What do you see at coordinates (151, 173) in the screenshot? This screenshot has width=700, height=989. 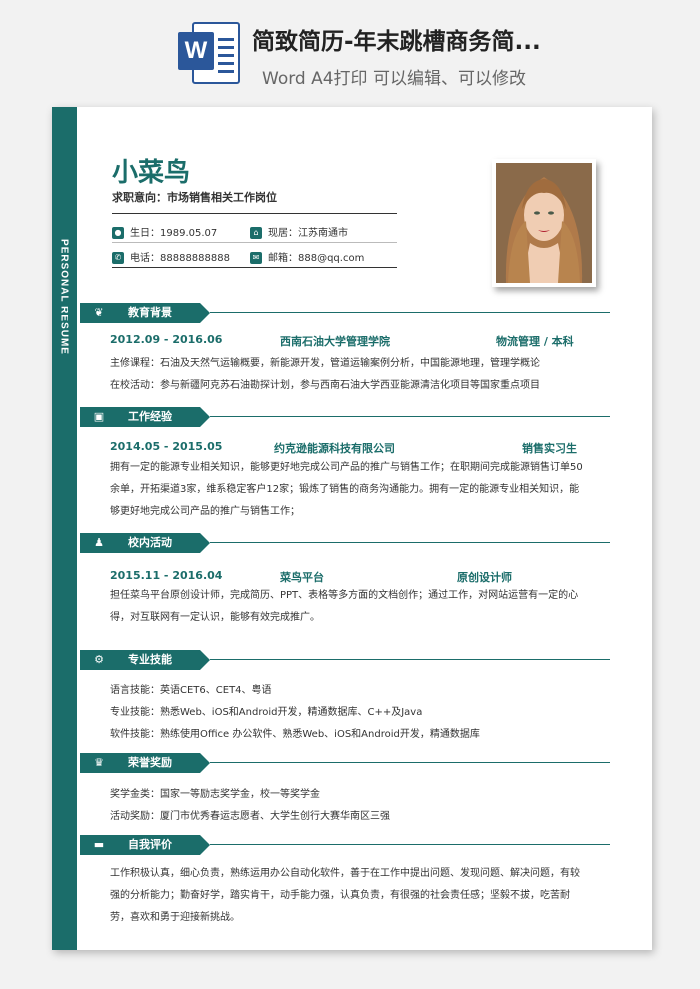 I see `candidate-name: 小菜鸟` at bounding box center [151, 173].